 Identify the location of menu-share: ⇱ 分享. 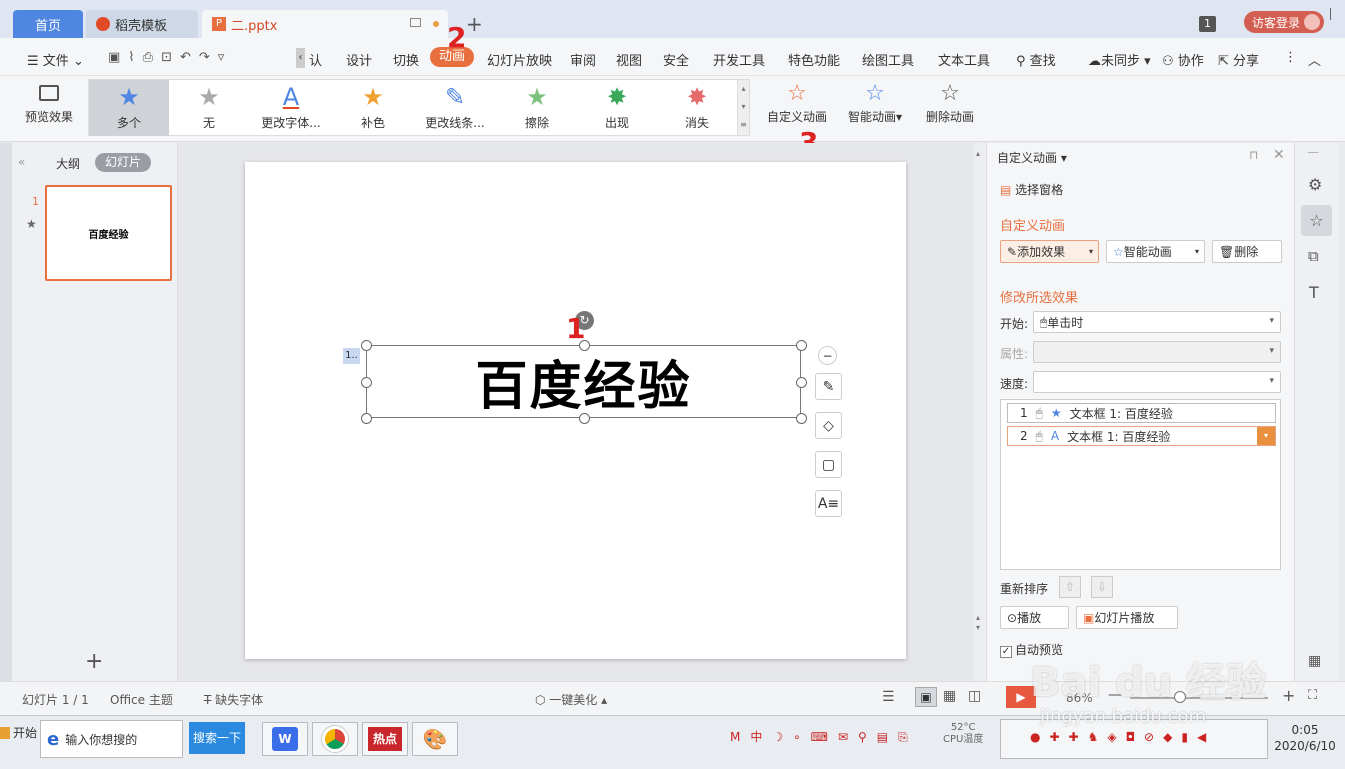
(1238, 59).